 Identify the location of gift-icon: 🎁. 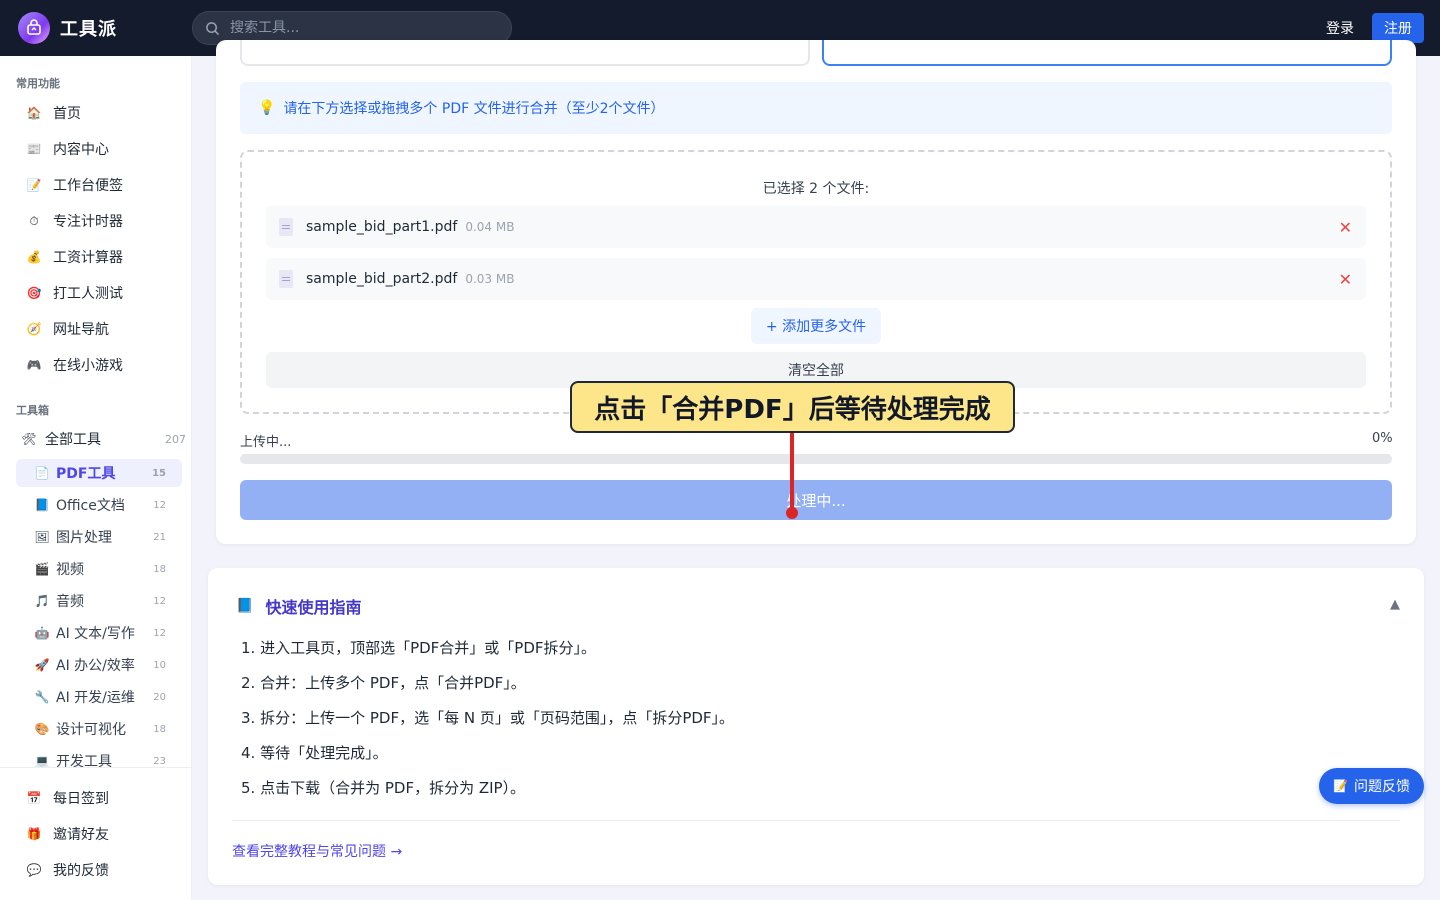
(34, 834).